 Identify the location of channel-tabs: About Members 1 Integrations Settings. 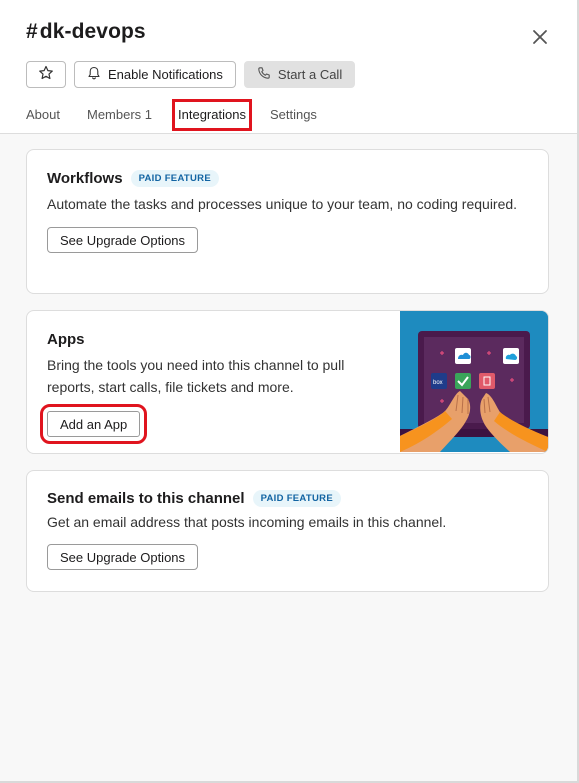
(185, 115).